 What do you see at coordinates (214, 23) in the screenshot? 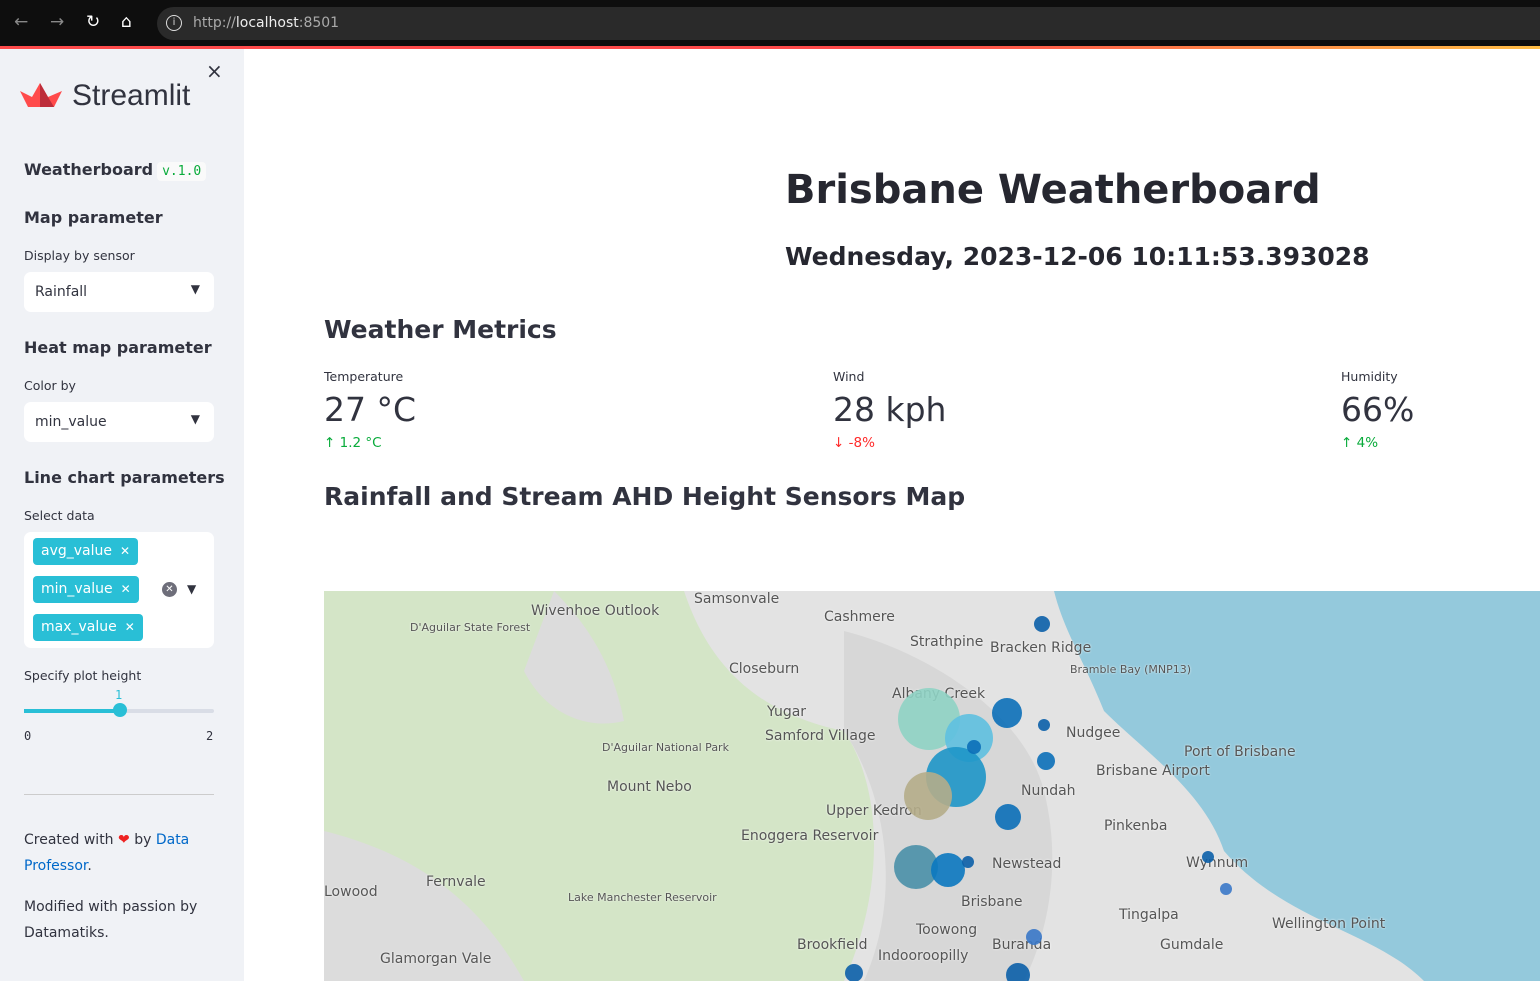
I see `url-prefix: http://` at bounding box center [214, 23].